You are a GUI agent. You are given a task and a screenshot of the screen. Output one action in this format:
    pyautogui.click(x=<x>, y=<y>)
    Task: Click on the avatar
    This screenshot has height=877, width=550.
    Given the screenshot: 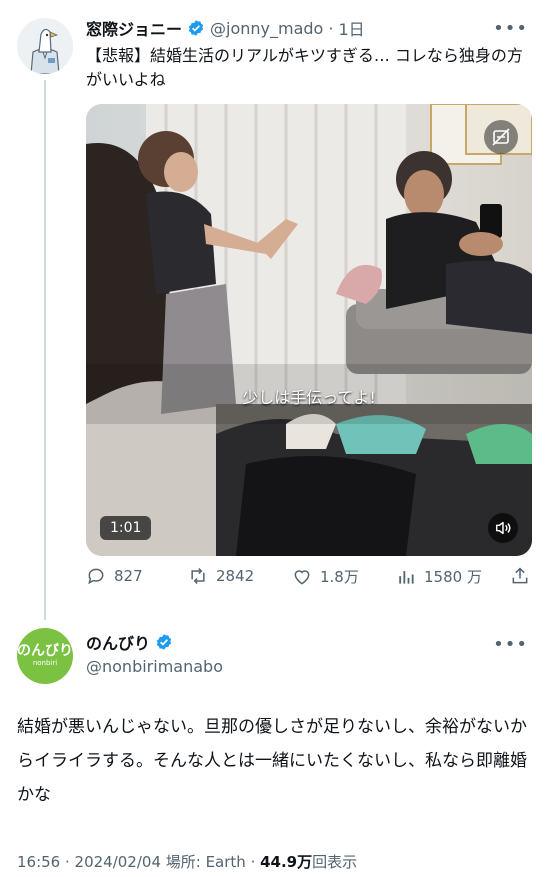 What is the action you would take?
    pyautogui.click(x=45, y=46)
    